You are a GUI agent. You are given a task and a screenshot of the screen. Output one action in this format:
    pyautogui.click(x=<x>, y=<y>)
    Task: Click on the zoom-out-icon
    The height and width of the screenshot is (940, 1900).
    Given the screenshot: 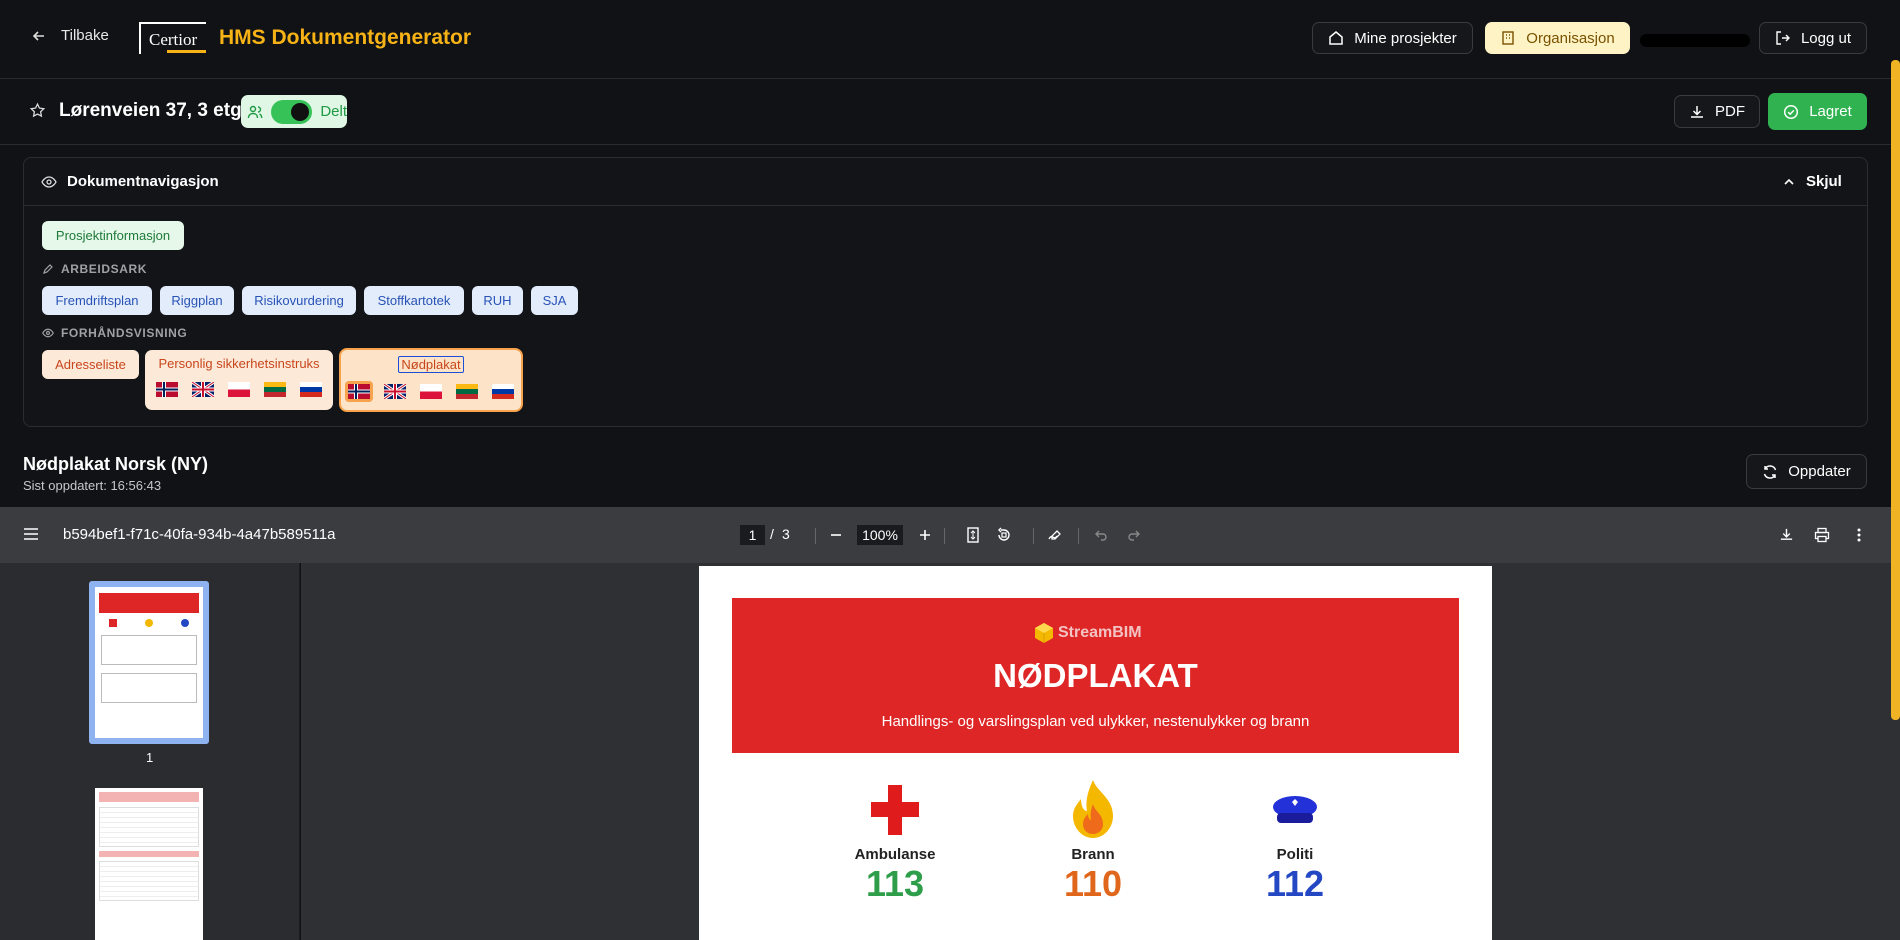 What is the action you would take?
    pyautogui.click(x=836, y=535)
    